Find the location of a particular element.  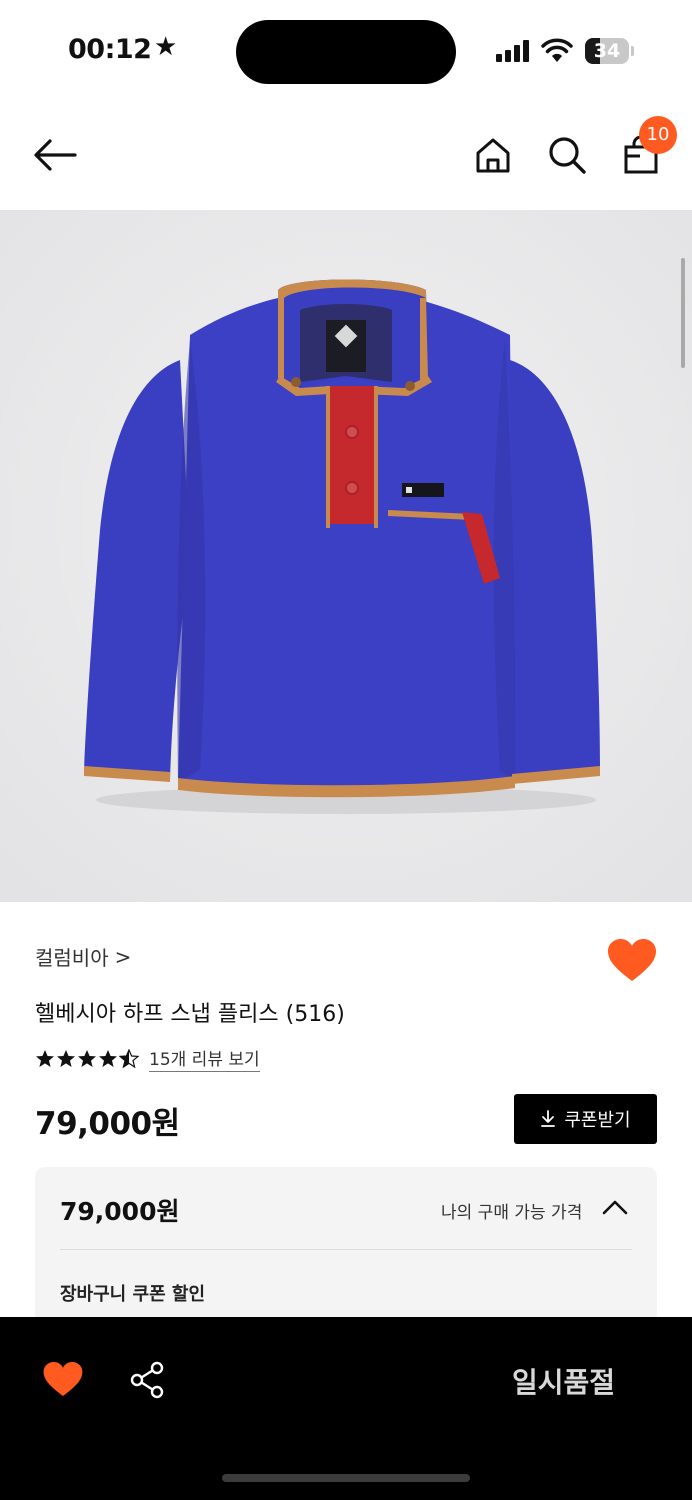

battery-level: 34 is located at coordinates (607, 51).